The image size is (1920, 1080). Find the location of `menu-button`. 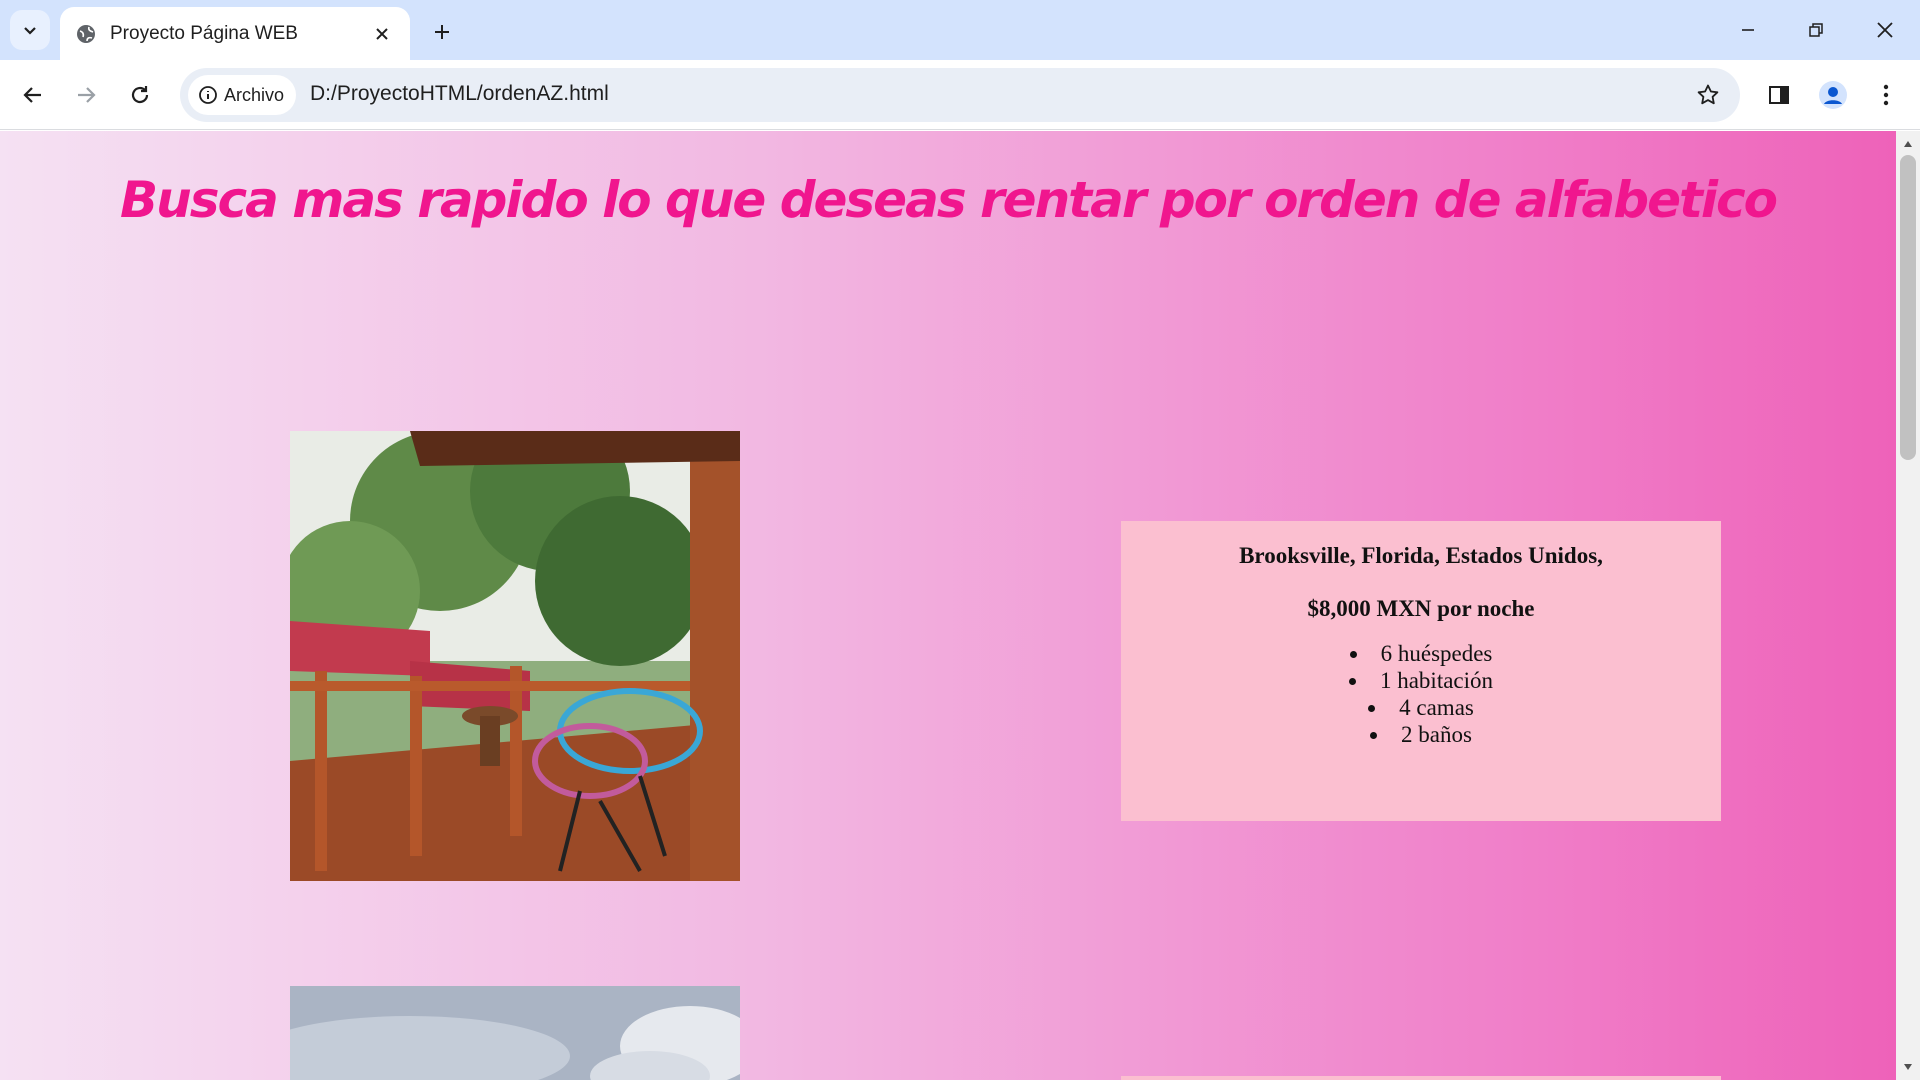

menu-button is located at coordinates (1886, 95).